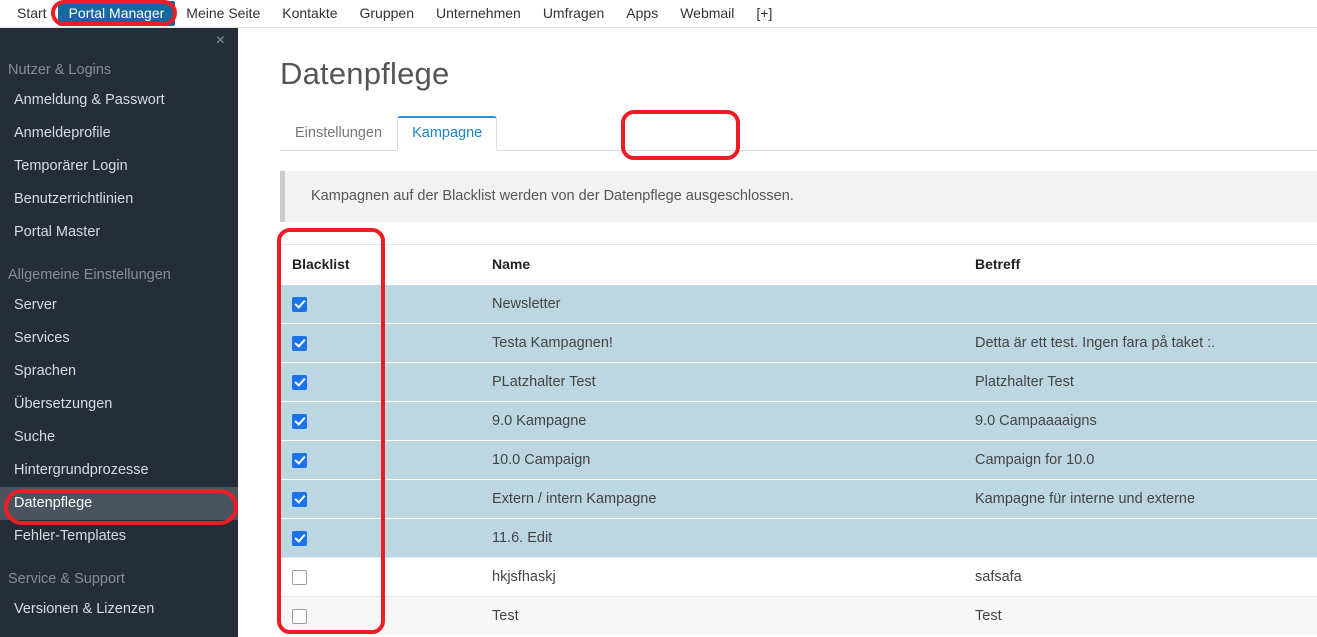  What do you see at coordinates (60, 70) in the screenshot?
I see `sidebar-group-title: Nutzer & Logins` at bounding box center [60, 70].